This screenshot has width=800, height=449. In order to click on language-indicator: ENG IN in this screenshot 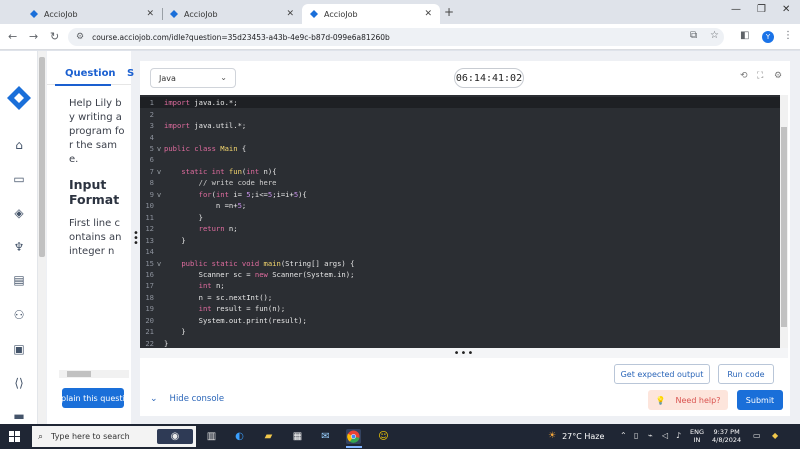, I will do `click(697, 436)`.